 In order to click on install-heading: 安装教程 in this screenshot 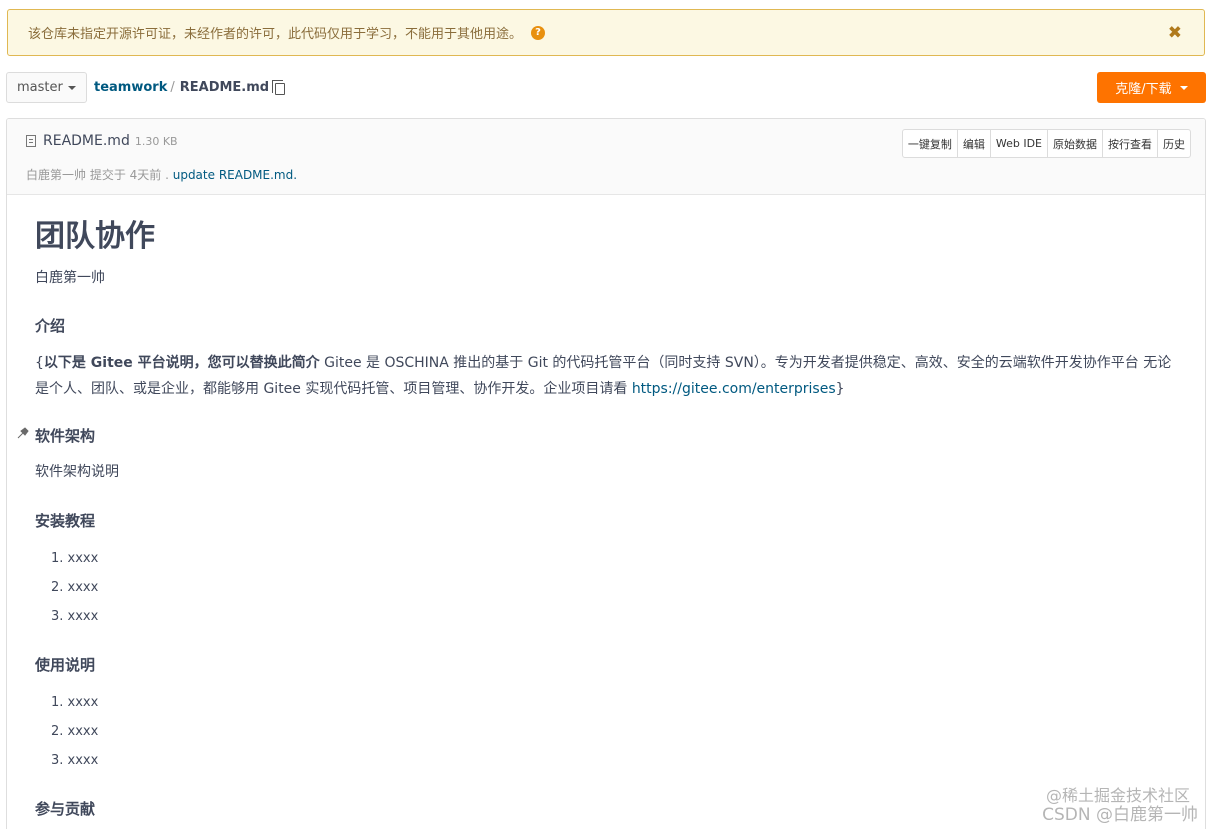, I will do `click(65, 521)`.